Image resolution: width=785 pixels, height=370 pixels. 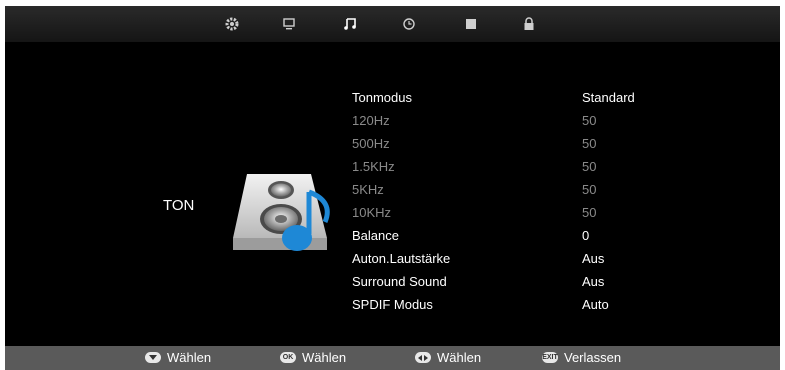 I want to click on tab-display, so click(x=289, y=24).